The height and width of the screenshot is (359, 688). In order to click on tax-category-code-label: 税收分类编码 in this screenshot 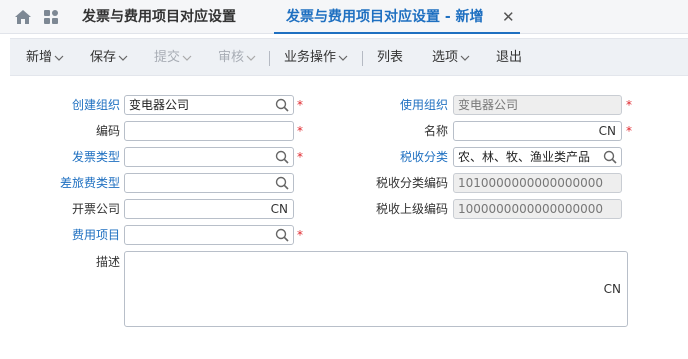, I will do `click(411, 183)`.